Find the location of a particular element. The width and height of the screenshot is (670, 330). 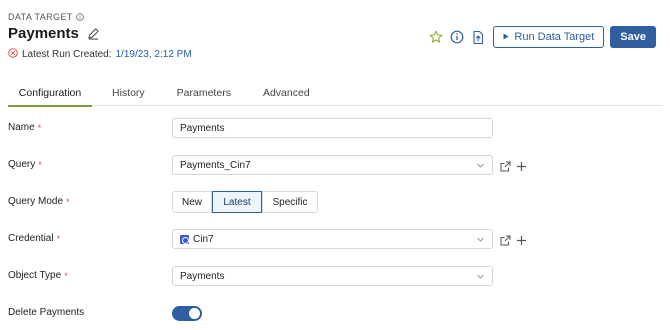

query-mode-specific: Specific is located at coordinates (290, 202).